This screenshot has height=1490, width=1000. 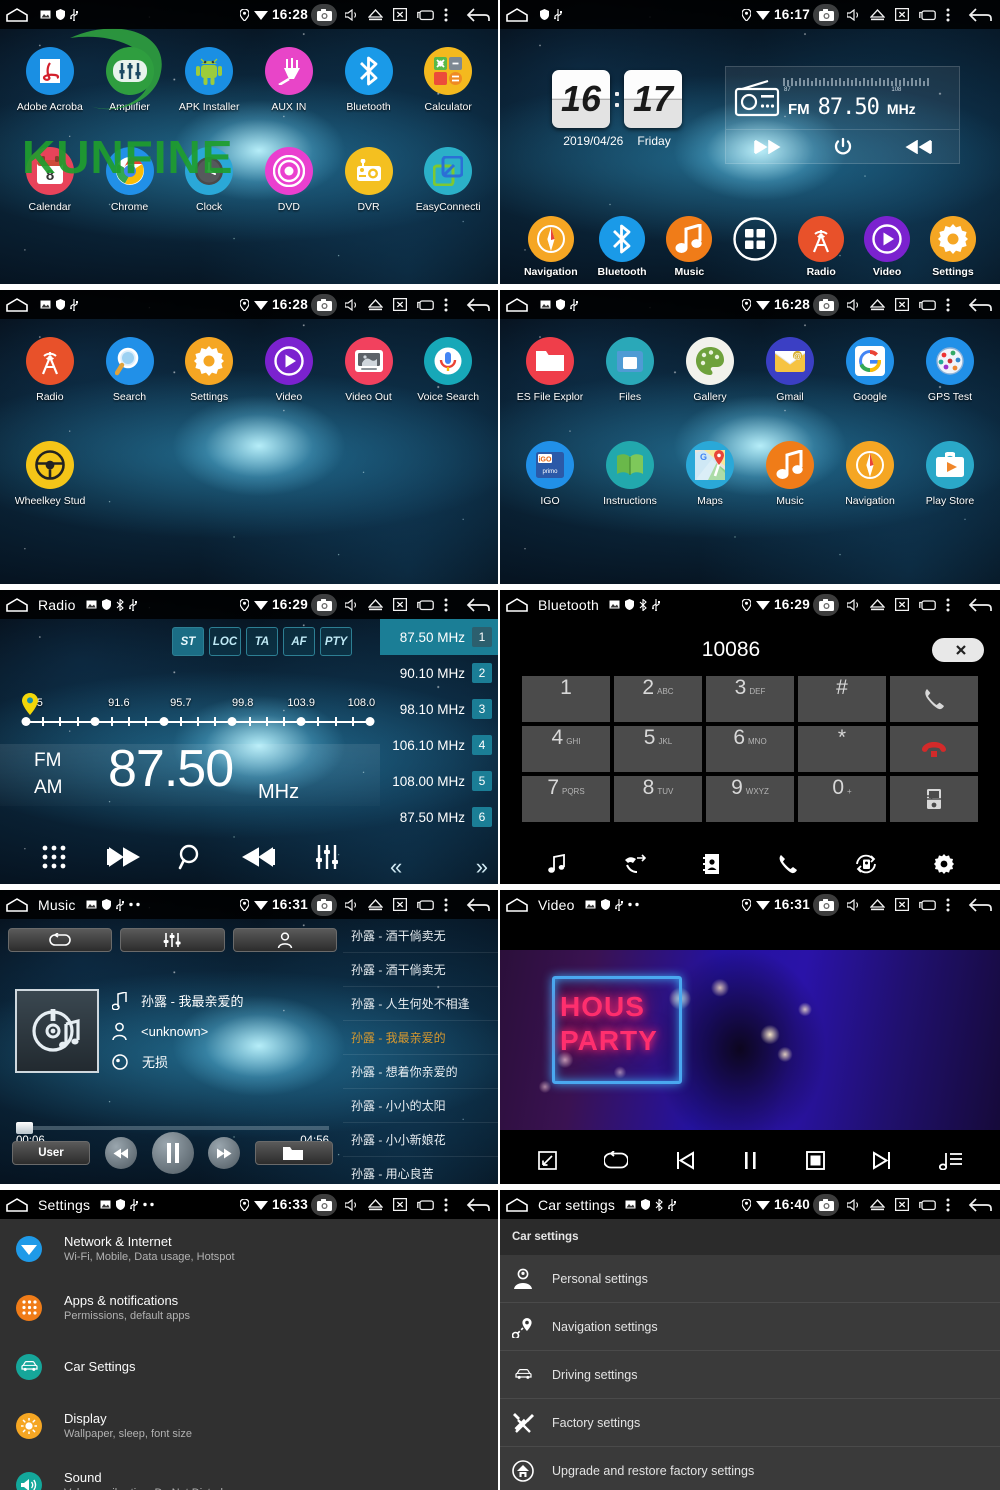 I want to click on radio-band-button-ta: TA, so click(x=262, y=641).